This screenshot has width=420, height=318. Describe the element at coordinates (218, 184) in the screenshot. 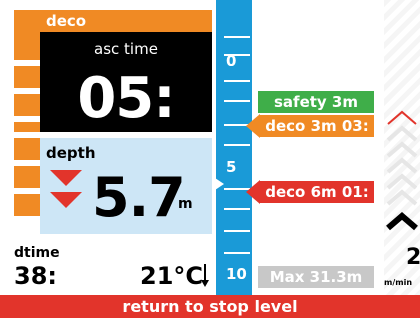

I see `current-depth-pointer-icon` at that location.